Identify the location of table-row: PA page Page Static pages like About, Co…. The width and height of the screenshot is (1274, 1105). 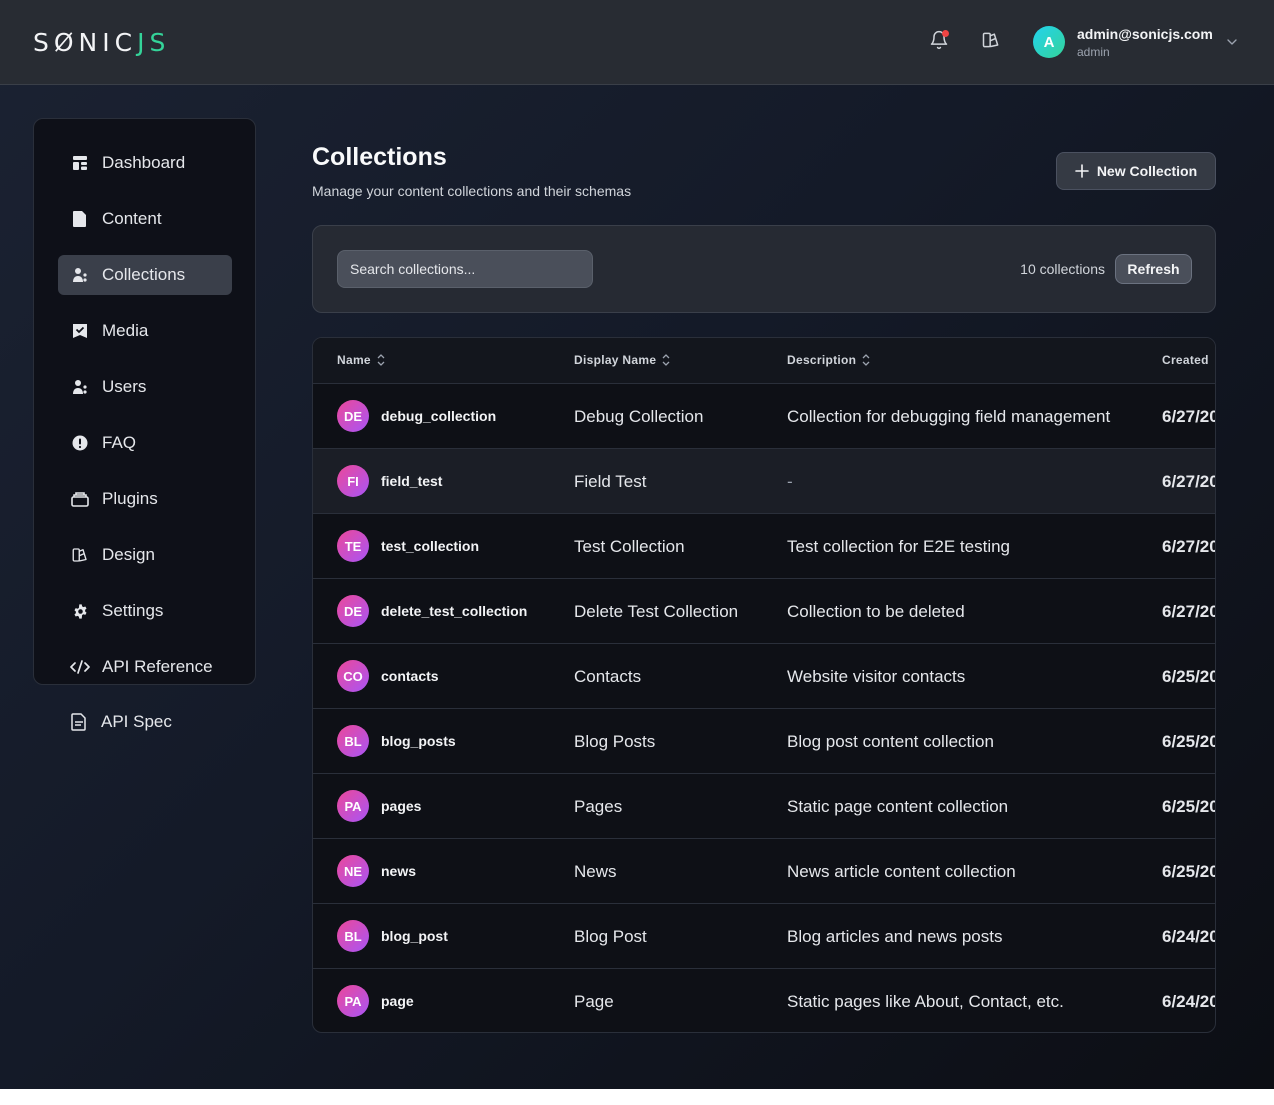
(764, 1000).